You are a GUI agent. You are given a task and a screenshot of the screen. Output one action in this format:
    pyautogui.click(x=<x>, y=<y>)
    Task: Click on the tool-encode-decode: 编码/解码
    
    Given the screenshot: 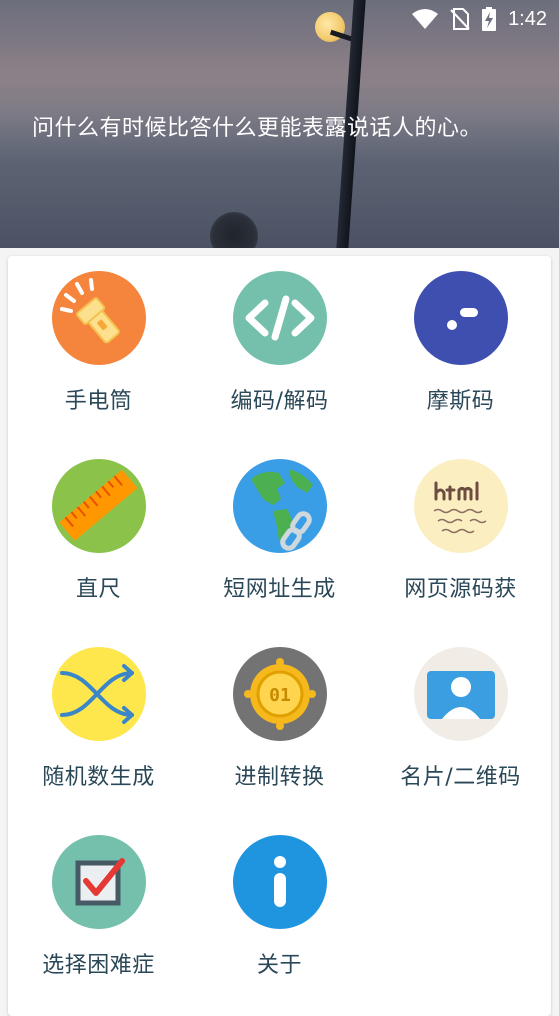 What is the action you would take?
    pyautogui.click(x=279, y=350)
    